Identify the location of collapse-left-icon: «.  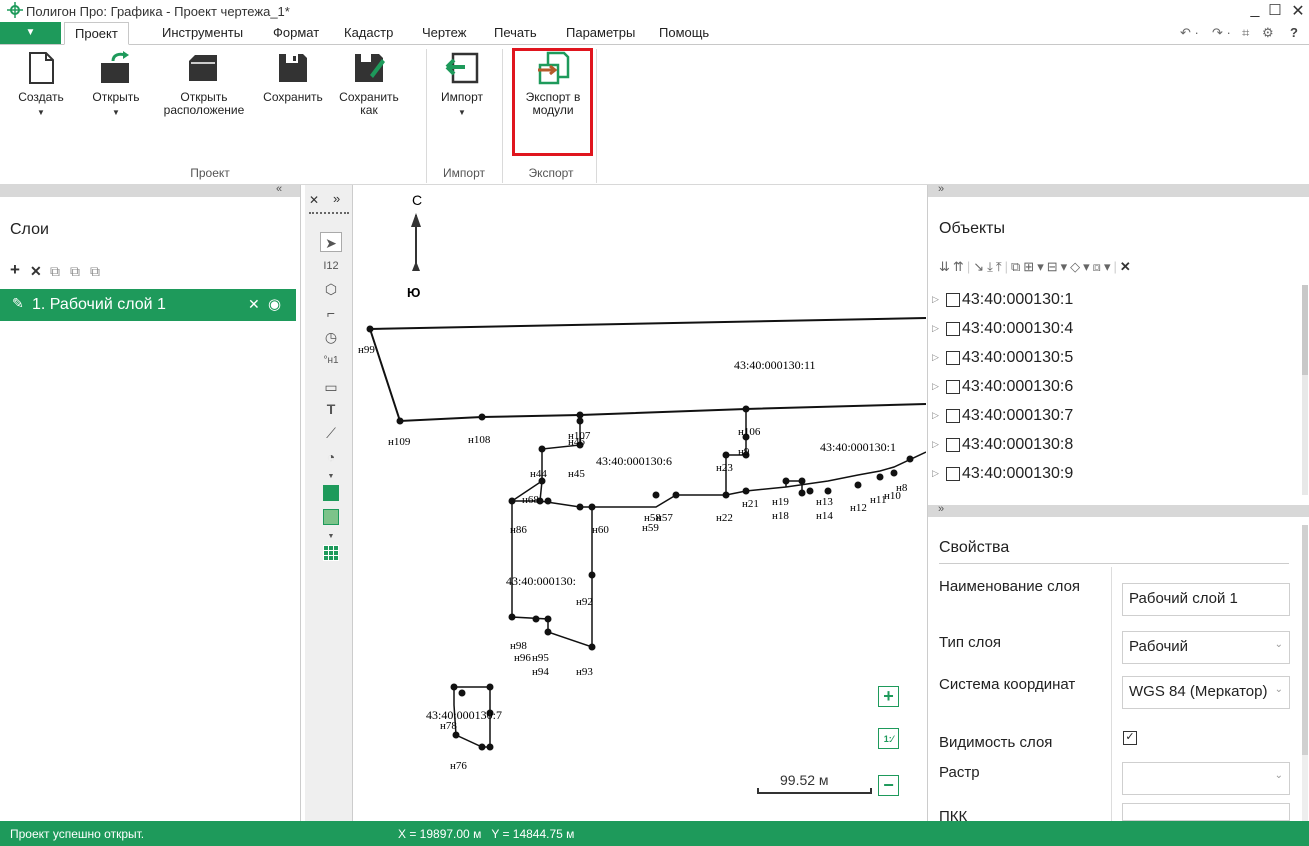
(279, 189).